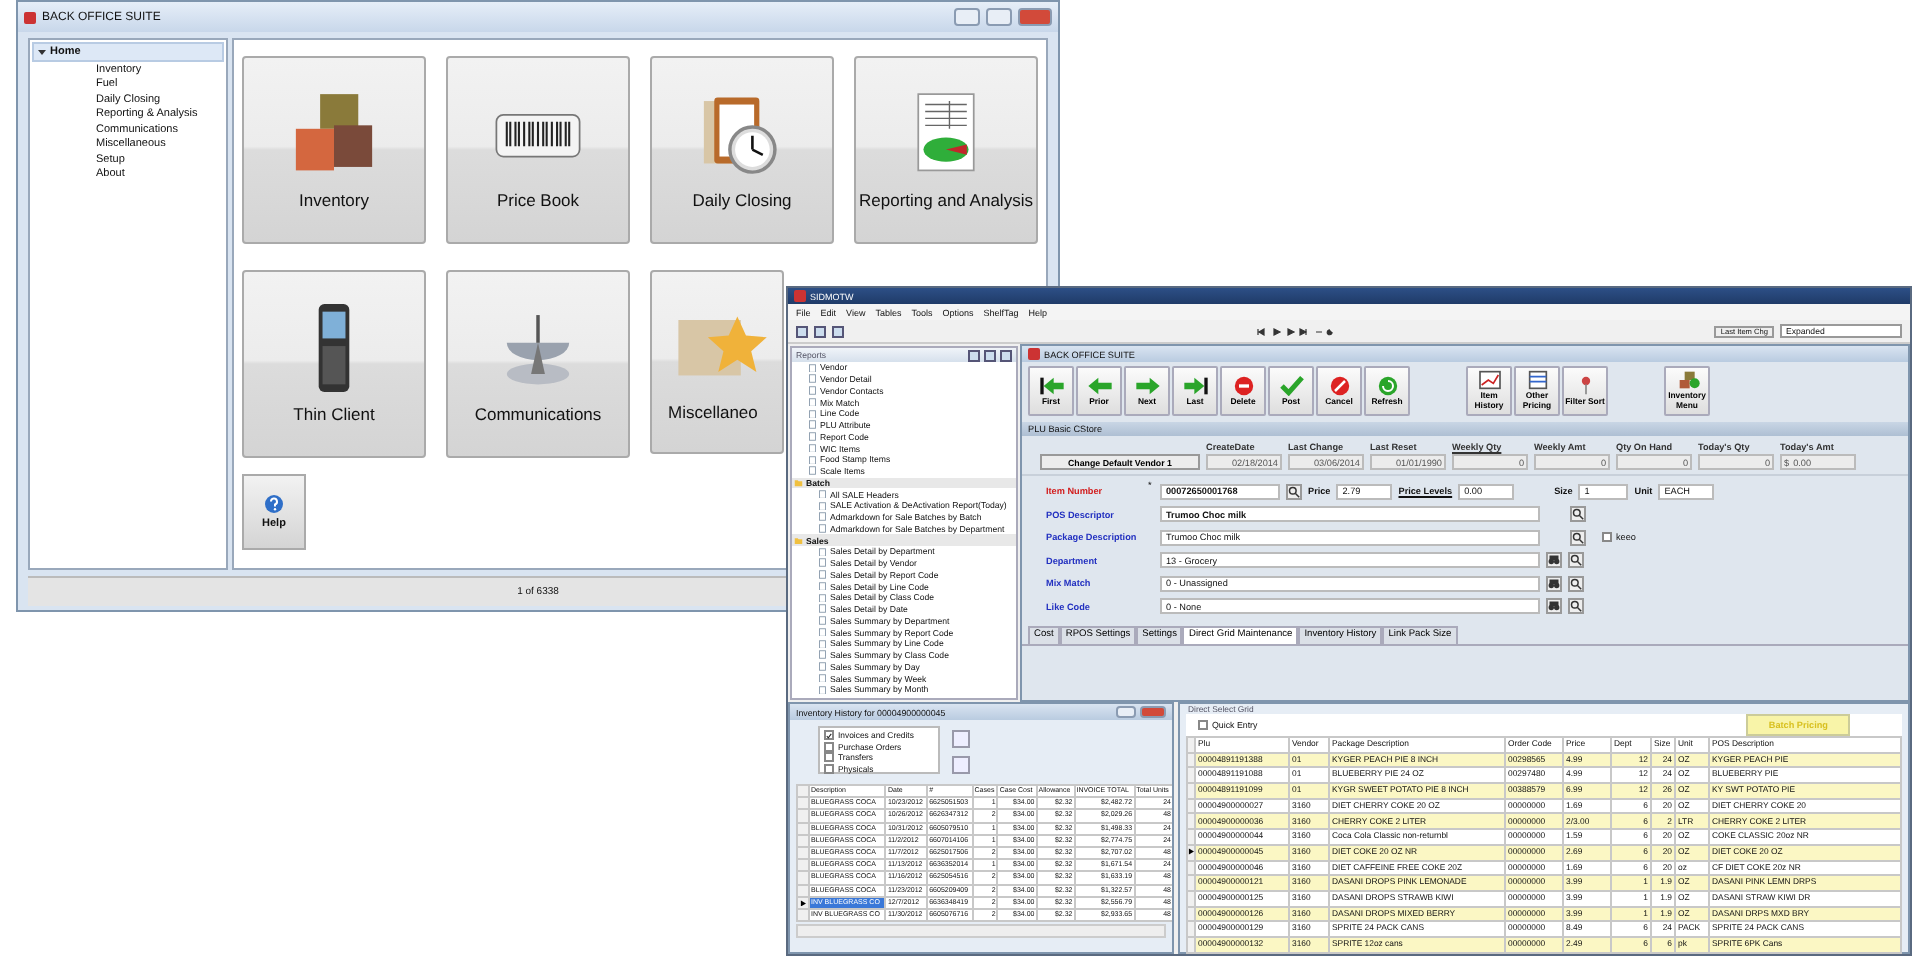  I want to click on table-icon, so click(1537, 380).